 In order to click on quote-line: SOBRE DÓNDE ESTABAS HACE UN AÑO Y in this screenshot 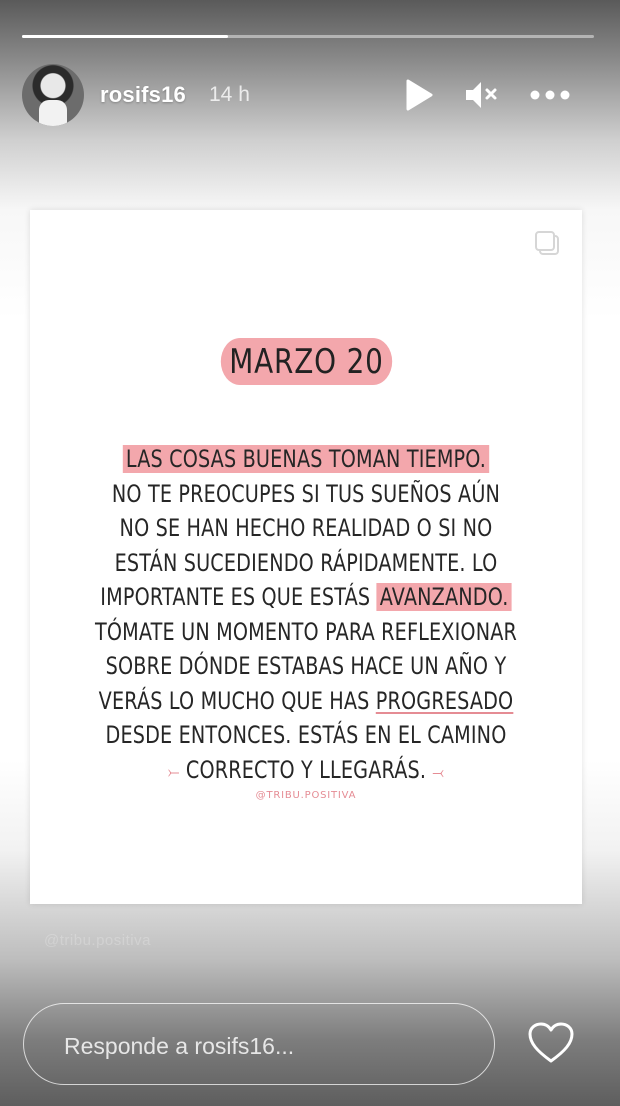, I will do `click(306, 666)`.